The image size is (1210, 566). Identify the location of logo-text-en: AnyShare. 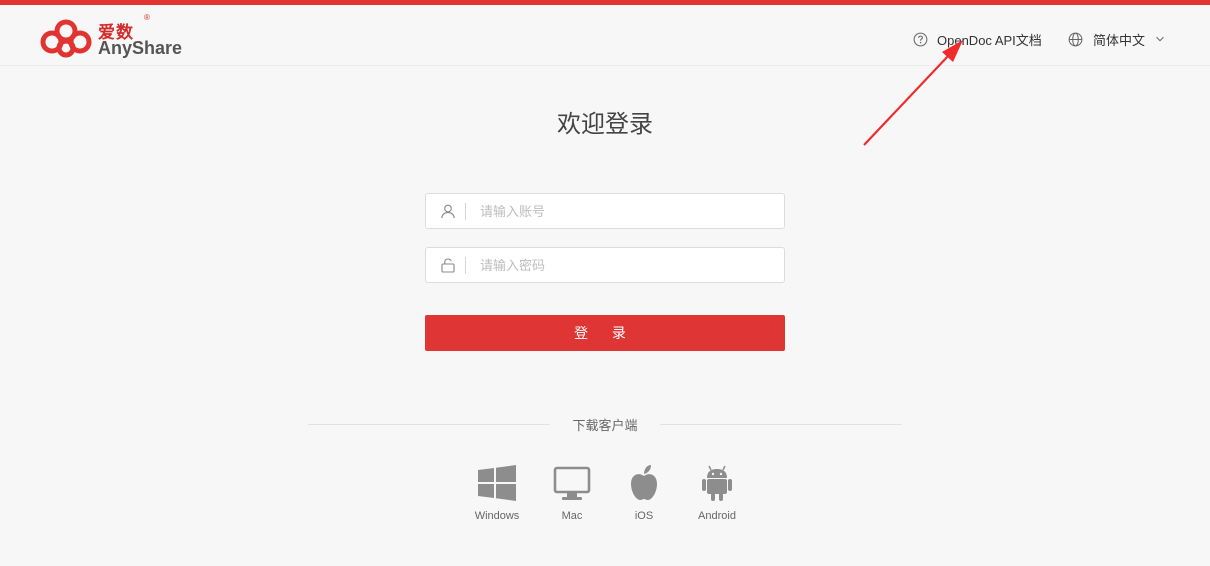
(140, 48).